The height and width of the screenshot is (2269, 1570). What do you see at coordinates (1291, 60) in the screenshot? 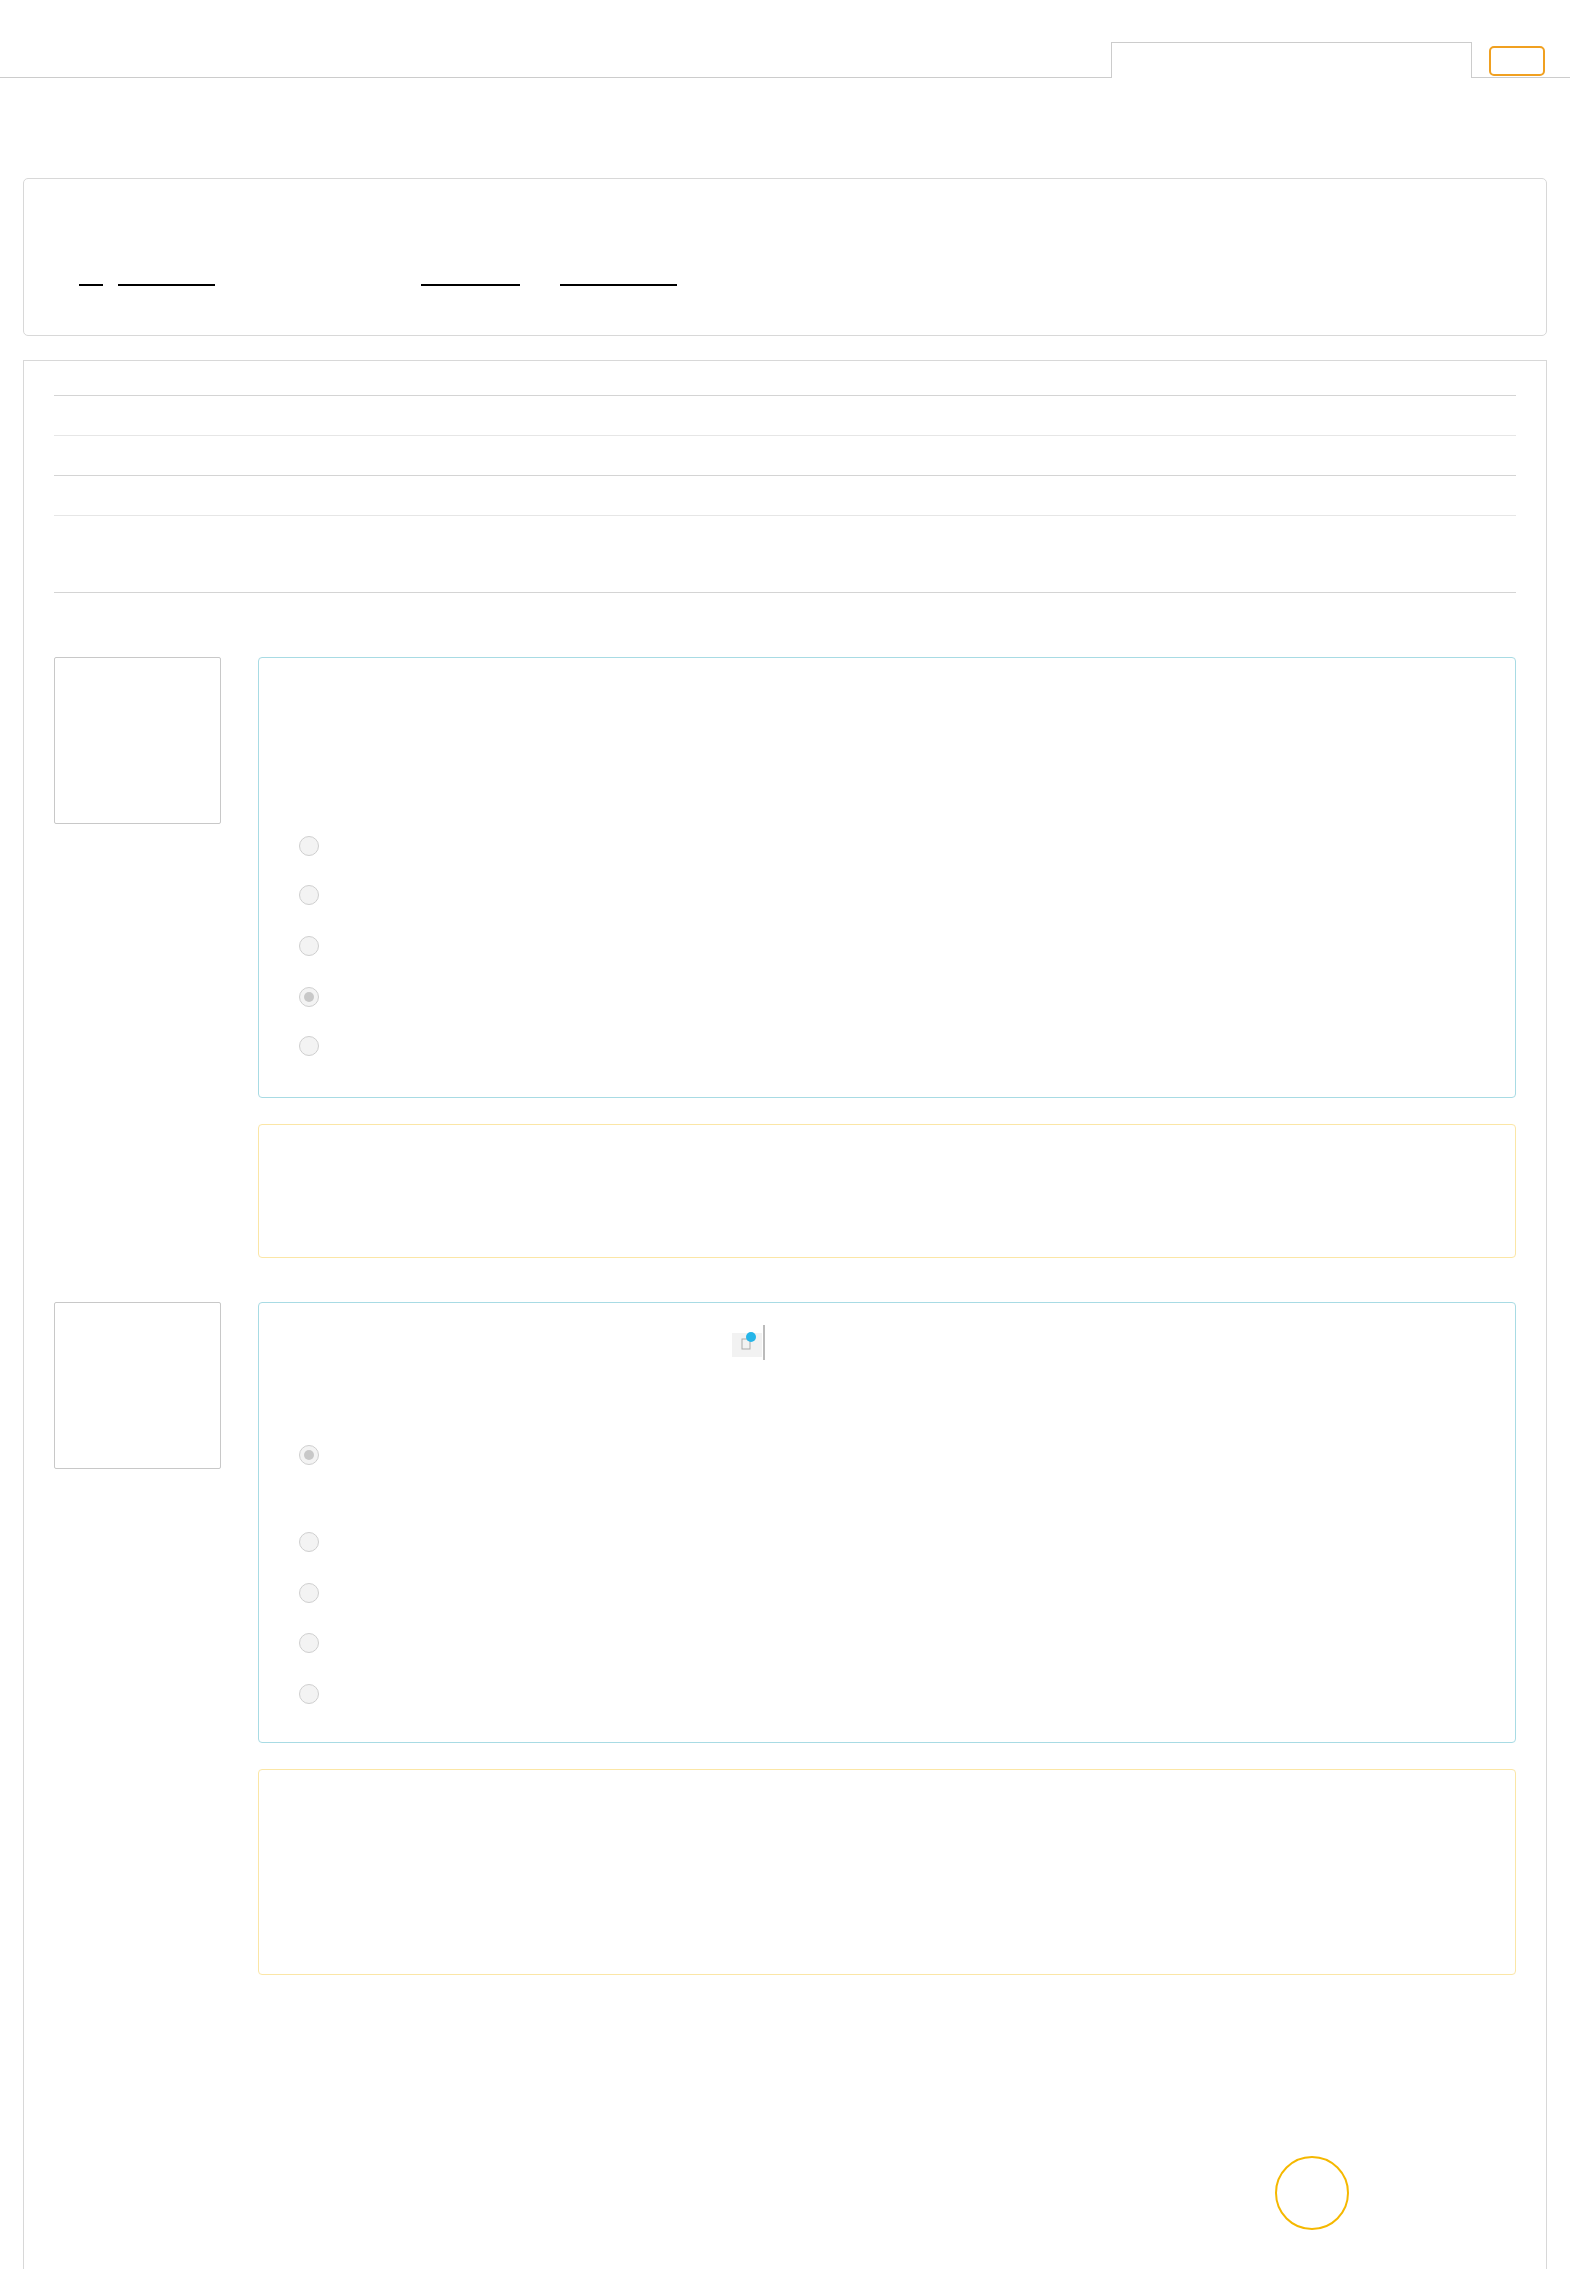
I see `tab` at bounding box center [1291, 60].